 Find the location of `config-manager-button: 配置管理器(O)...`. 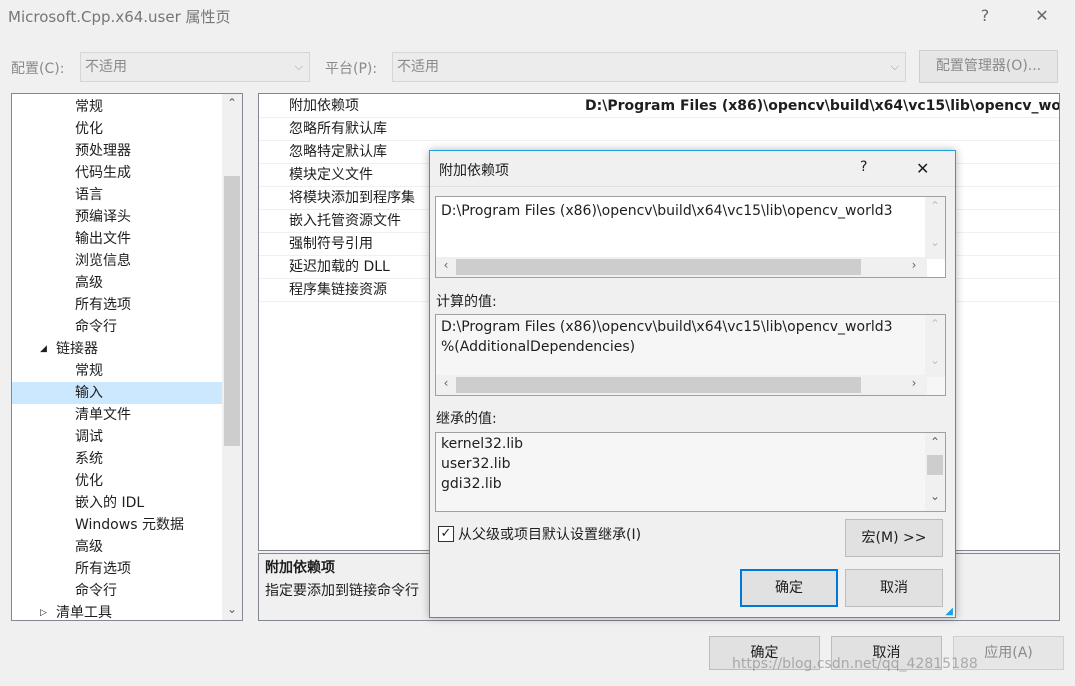

config-manager-button: 配置管理器(O)... is located at coordinates (988, 66).